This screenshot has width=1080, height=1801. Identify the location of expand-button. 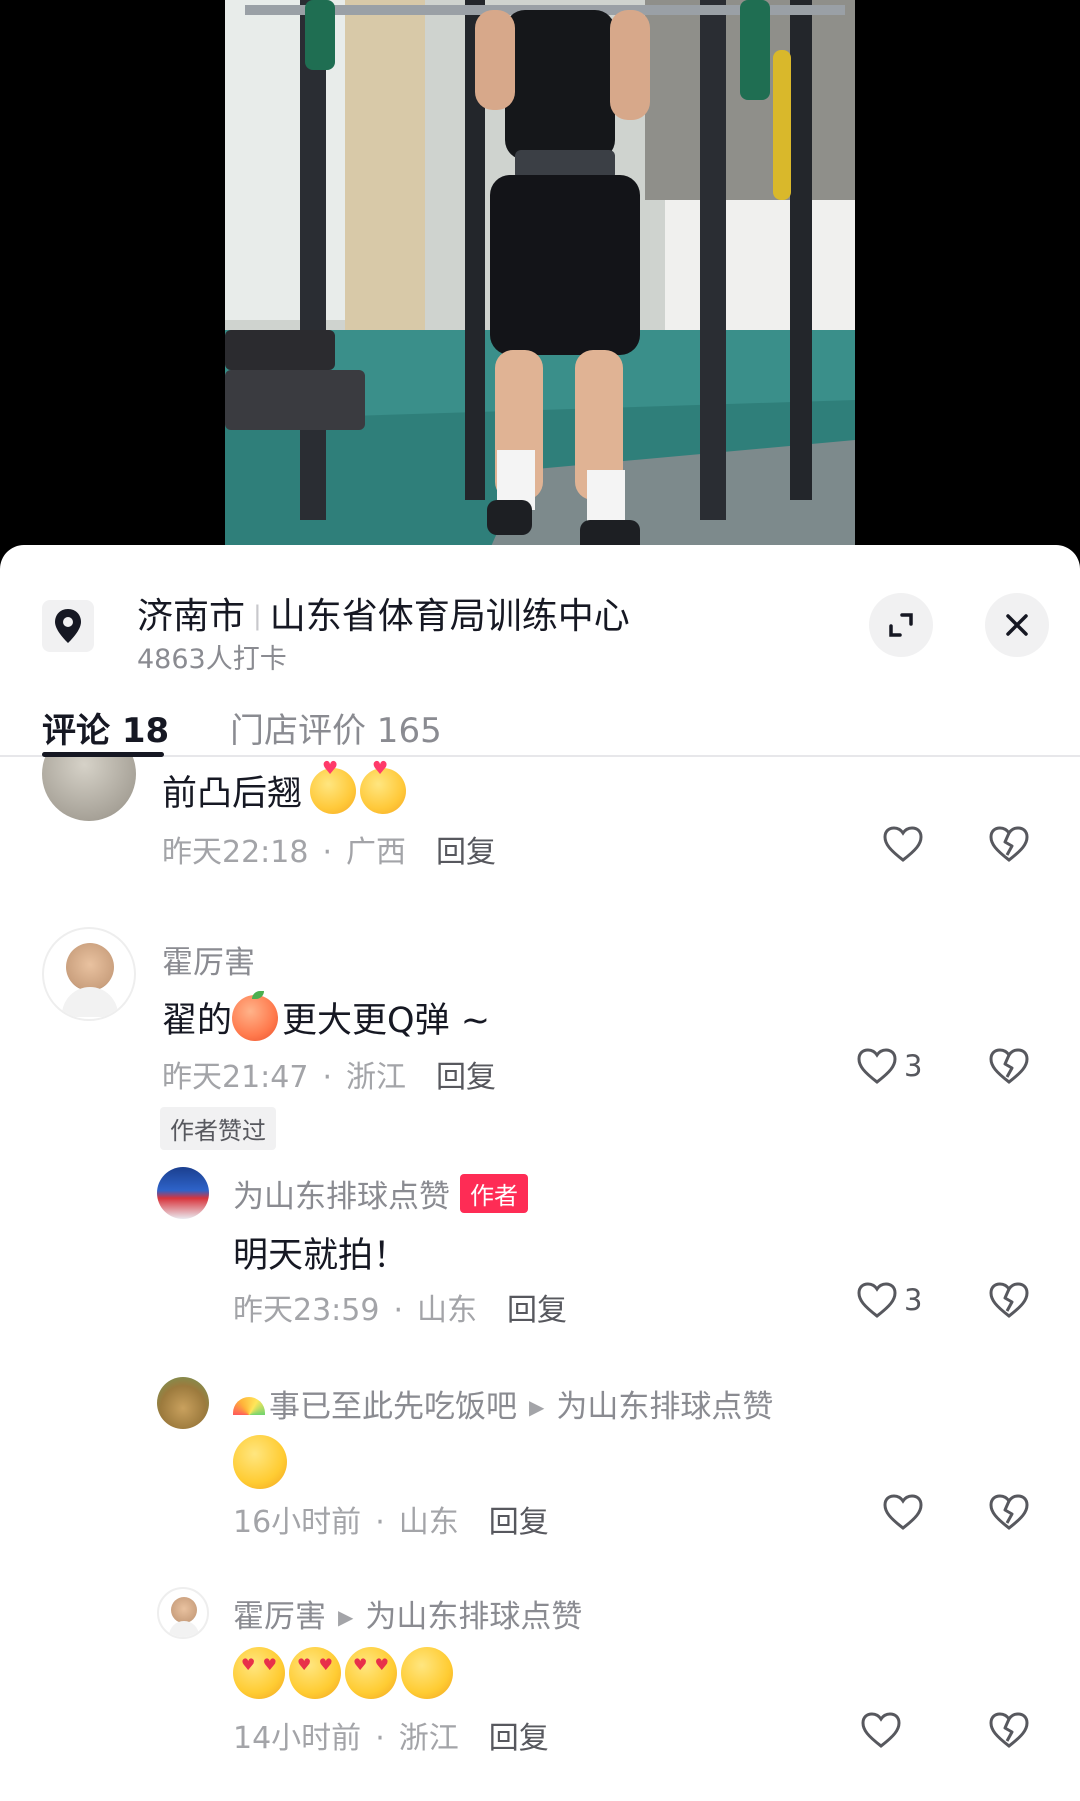
(901, 625).